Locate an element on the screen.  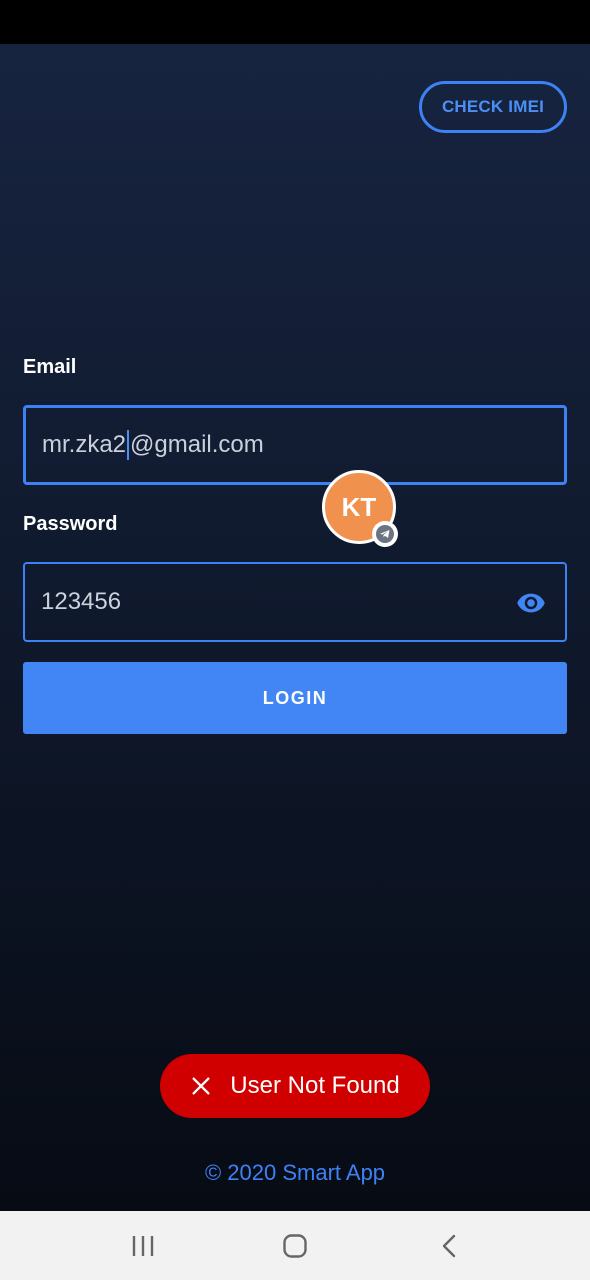
close-icon is located at coordinates (201, 1086).